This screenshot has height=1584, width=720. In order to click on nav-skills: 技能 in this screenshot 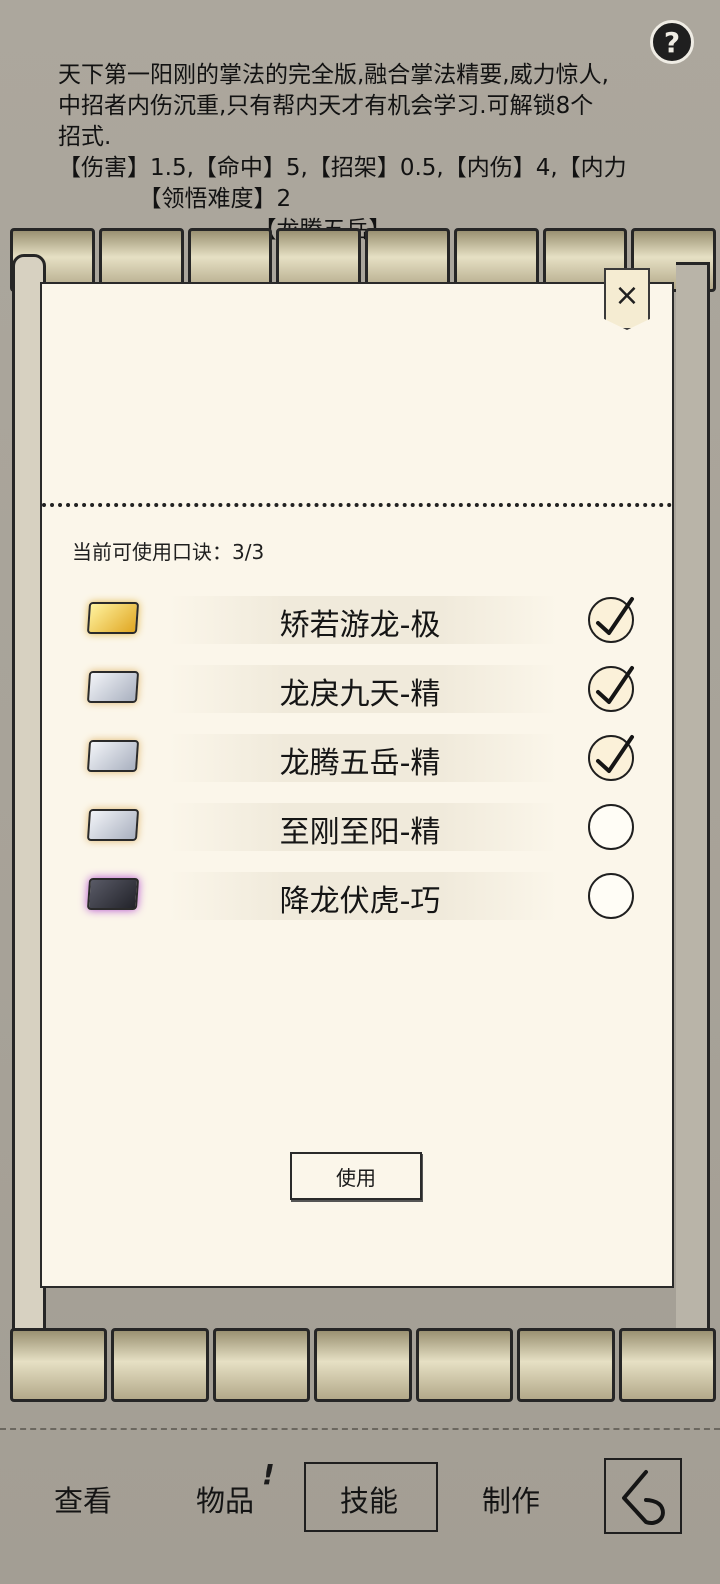, I will do `click(369, 1499)`.